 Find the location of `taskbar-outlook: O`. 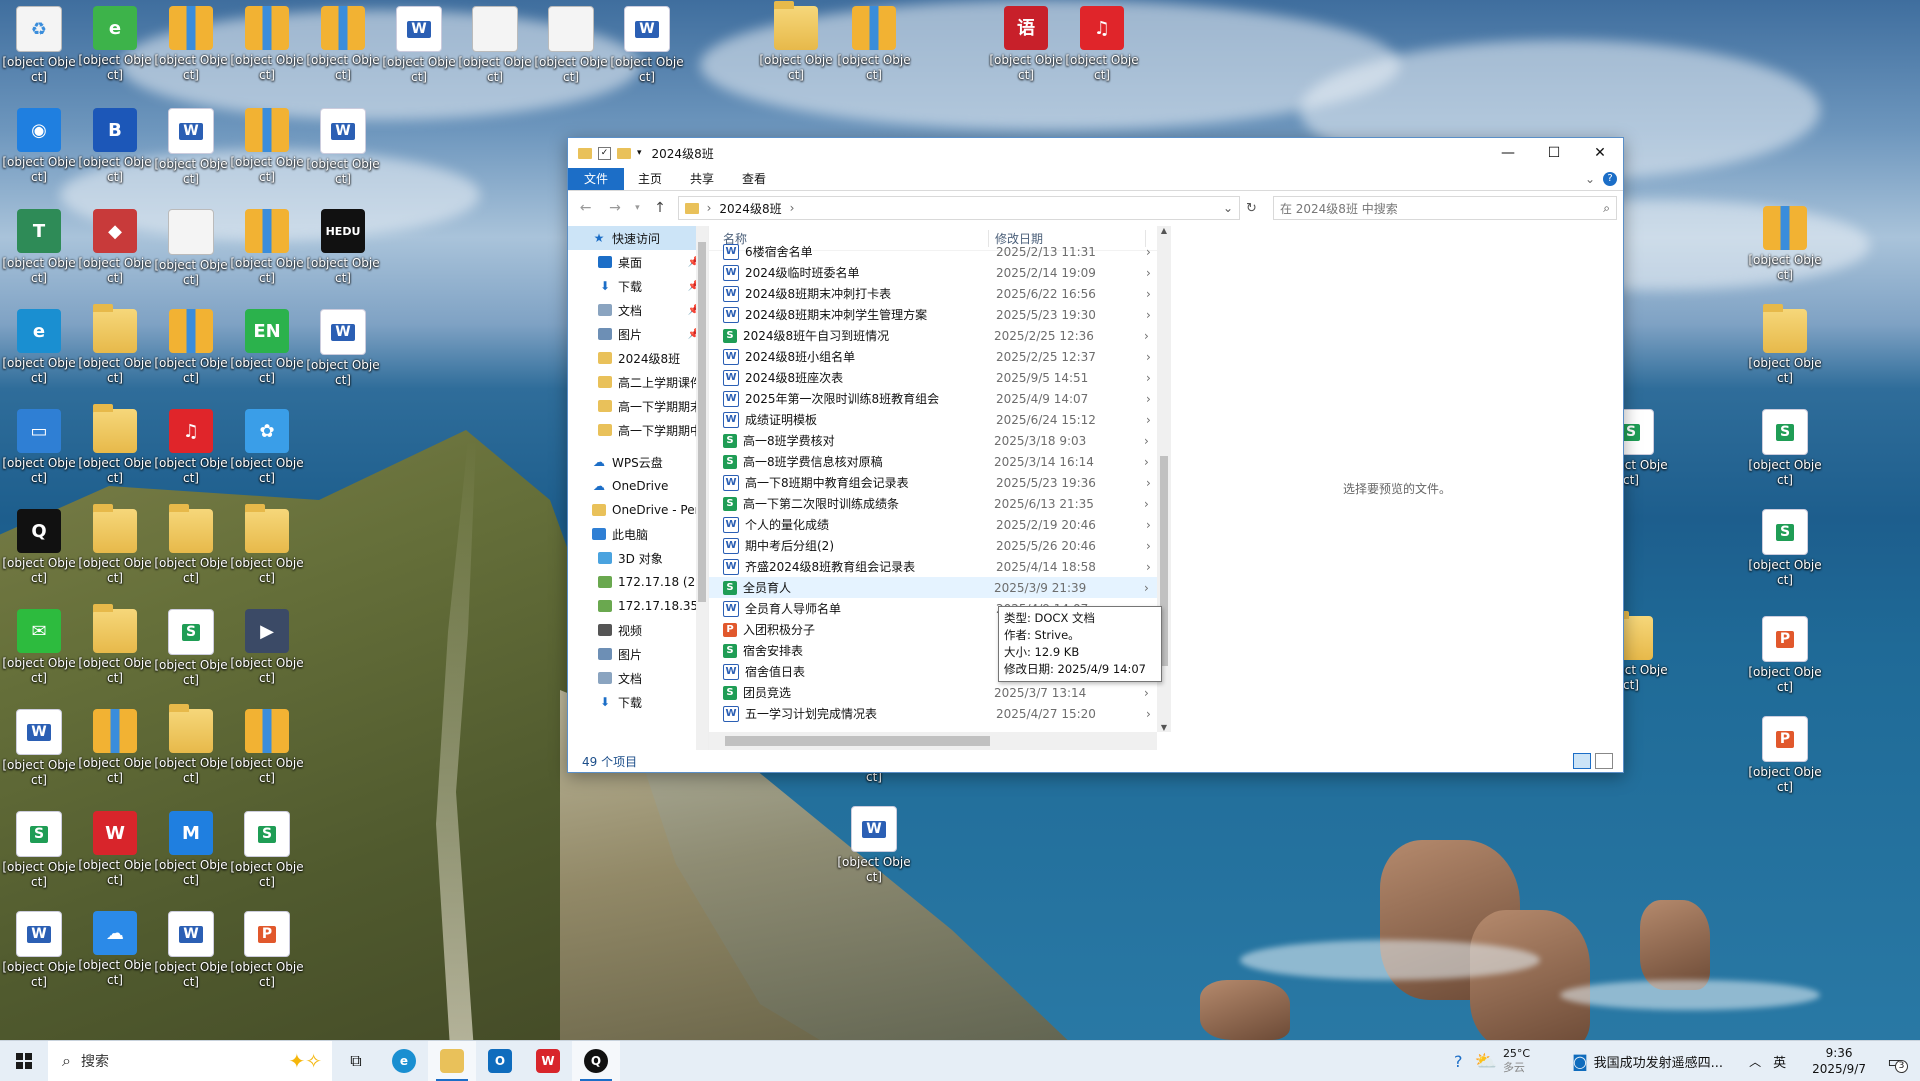

taskbar-outlook: O is located at coordinates (500, 1061).